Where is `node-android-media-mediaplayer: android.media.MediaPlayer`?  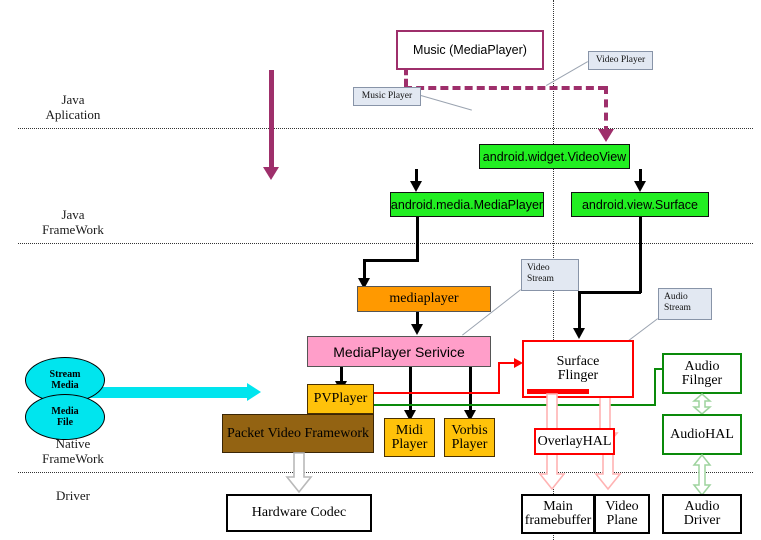 node-android-media-mediaplayer: android.media.MediaPlayer is located at coordinates (467, 204).